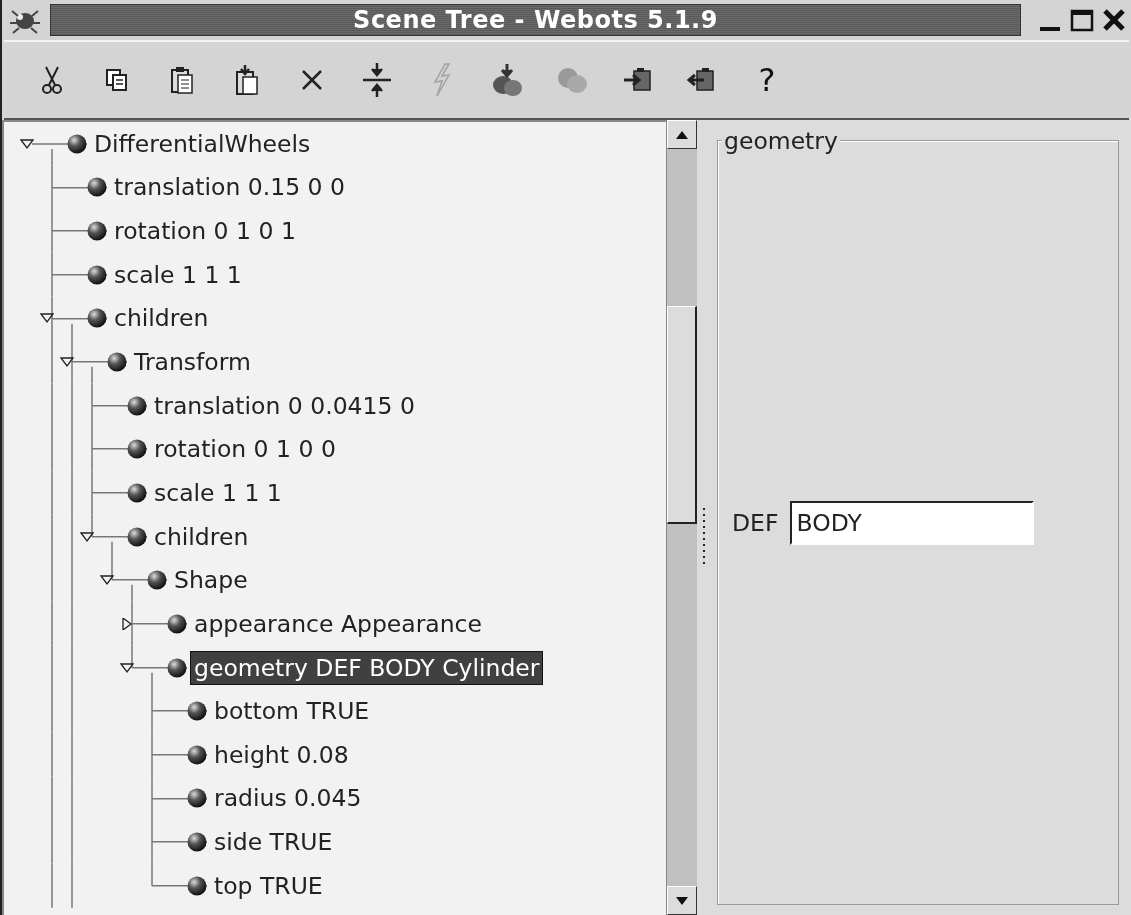 The height and width of the screenshot is (915, 1131). I want to click on scrollbar-thumb, so click(682, 415).